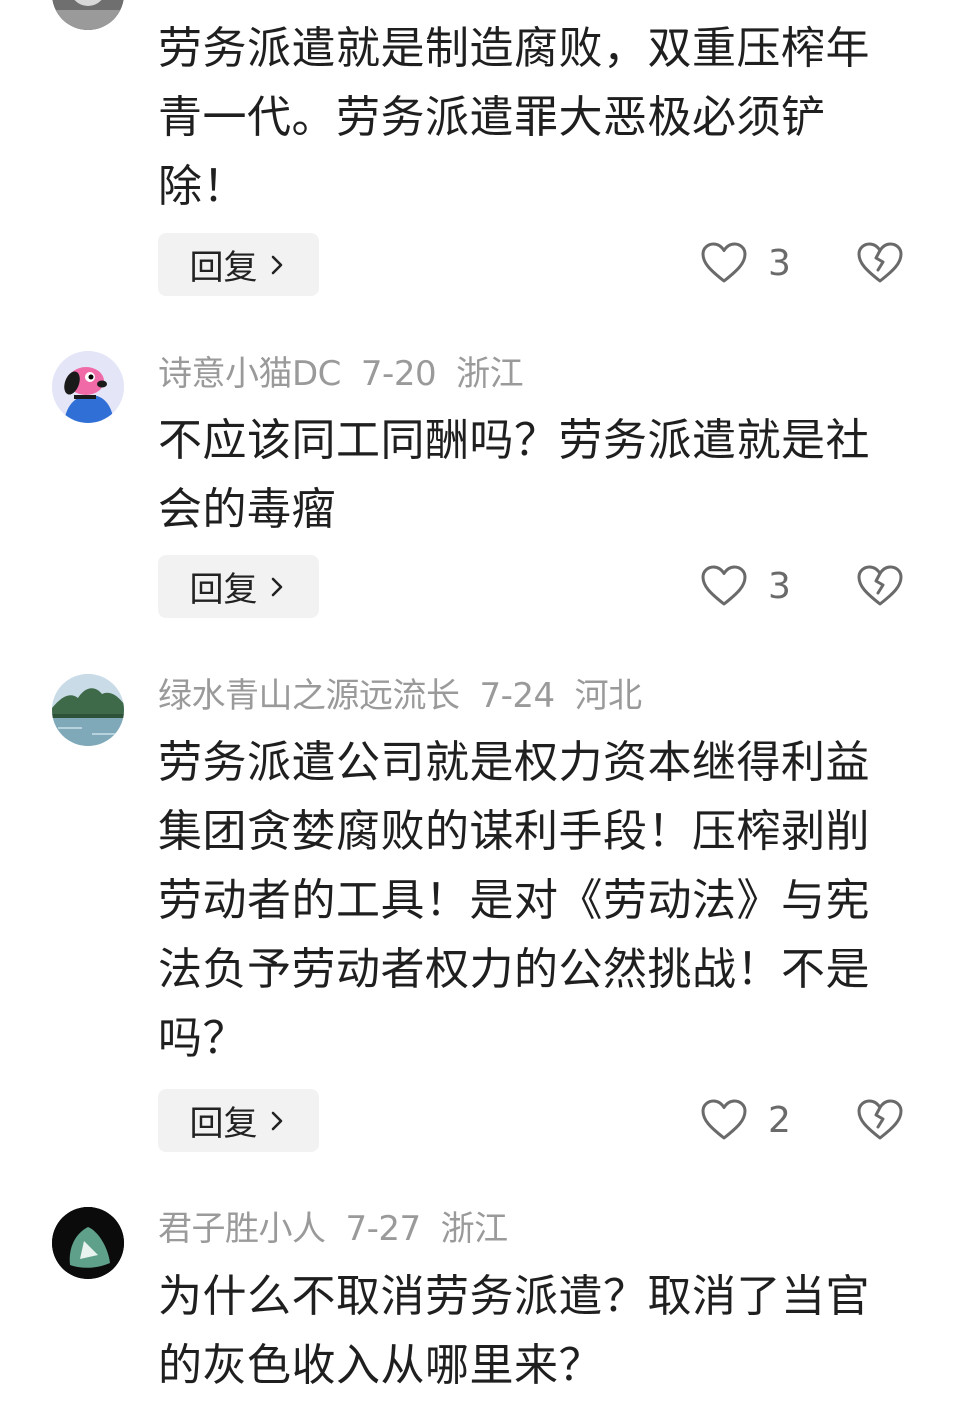  Describe the element at coordinates (343, 1229) in the screenshot. I see `comment-meta: 君子胜小人 7-27 浙江` at that location.